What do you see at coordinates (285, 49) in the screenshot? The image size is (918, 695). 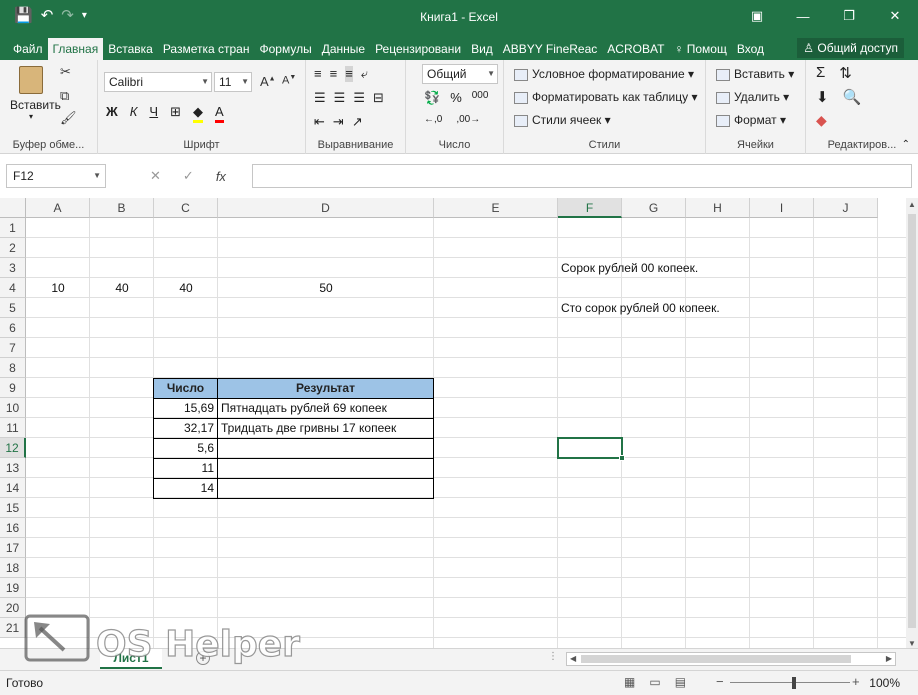 I see `tab-formulas: Формулы` at bounding box center [285, 49].